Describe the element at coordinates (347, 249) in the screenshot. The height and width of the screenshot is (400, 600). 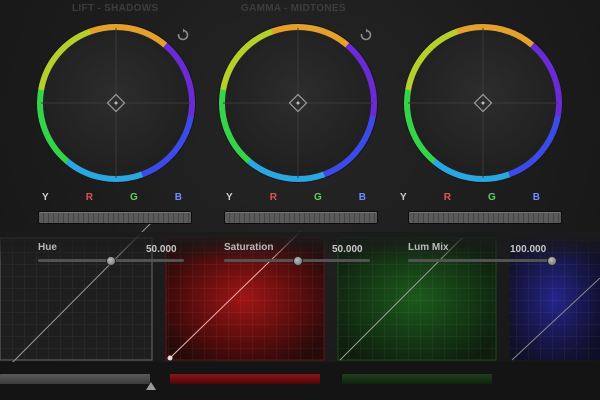
I see `param-value-saturation: 50.000` at that location.